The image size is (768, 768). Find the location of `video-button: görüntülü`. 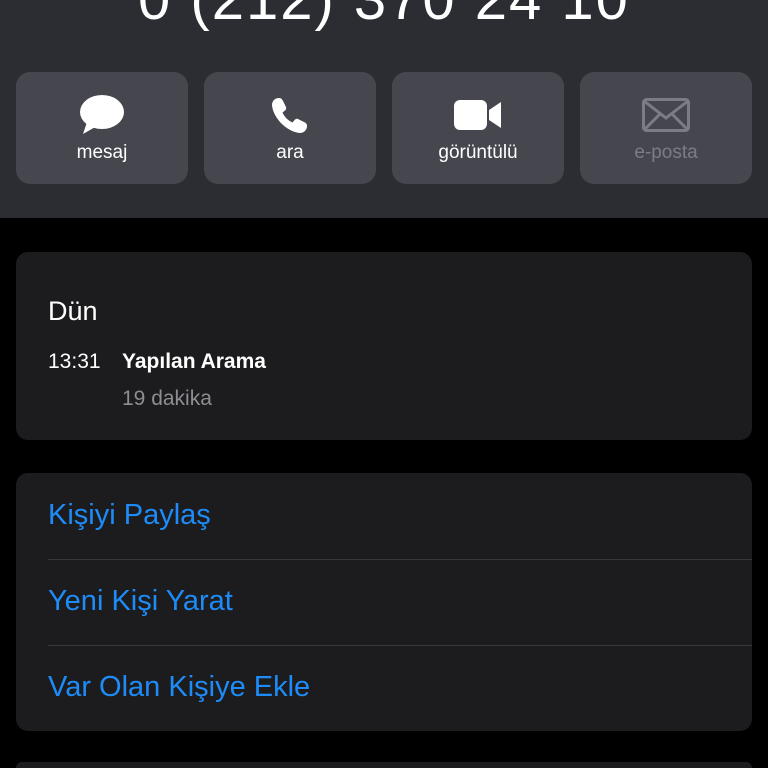

video-button: görüntülü is located at coordinates (478, 128).